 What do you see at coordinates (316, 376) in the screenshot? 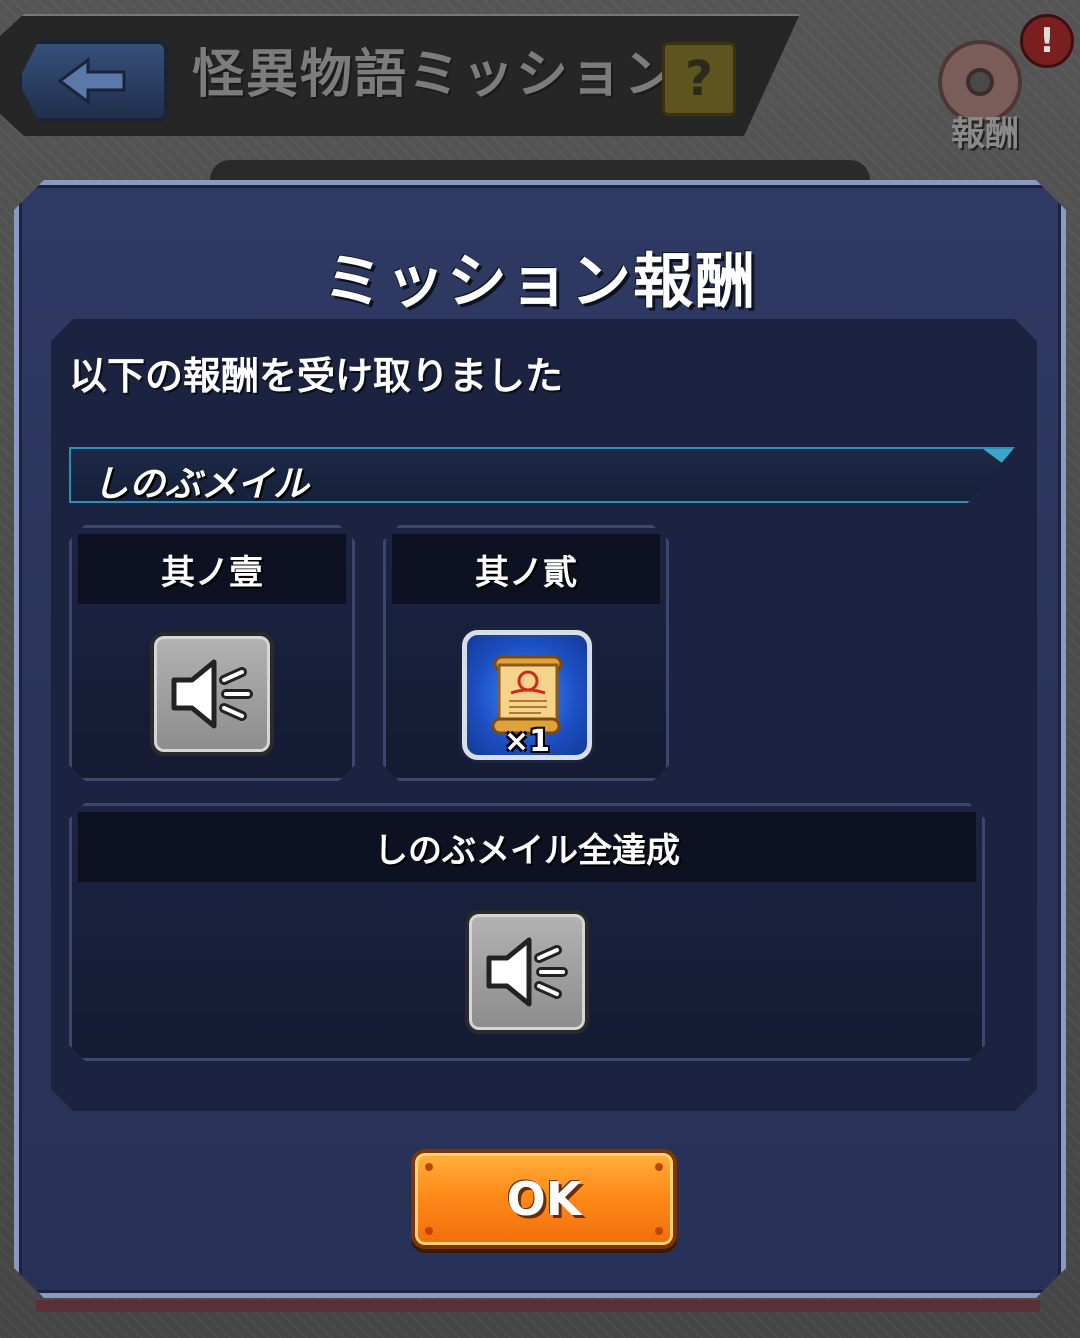
I see `received-message: 以下の報酬を受け取りました` at bounding box center [316, 376].